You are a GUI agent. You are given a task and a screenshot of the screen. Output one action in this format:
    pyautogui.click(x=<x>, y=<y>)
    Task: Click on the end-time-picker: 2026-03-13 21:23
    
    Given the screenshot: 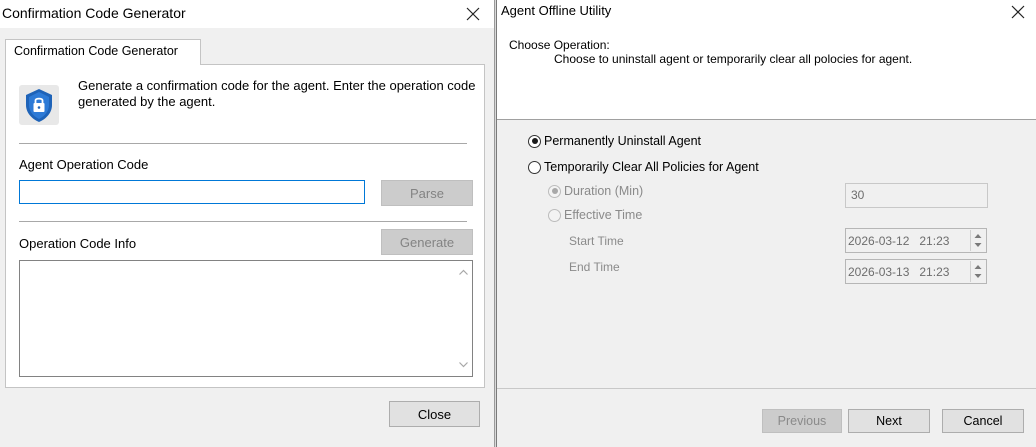 What is the action you would take?
    pyautogui.click(x=916, y=271)
    